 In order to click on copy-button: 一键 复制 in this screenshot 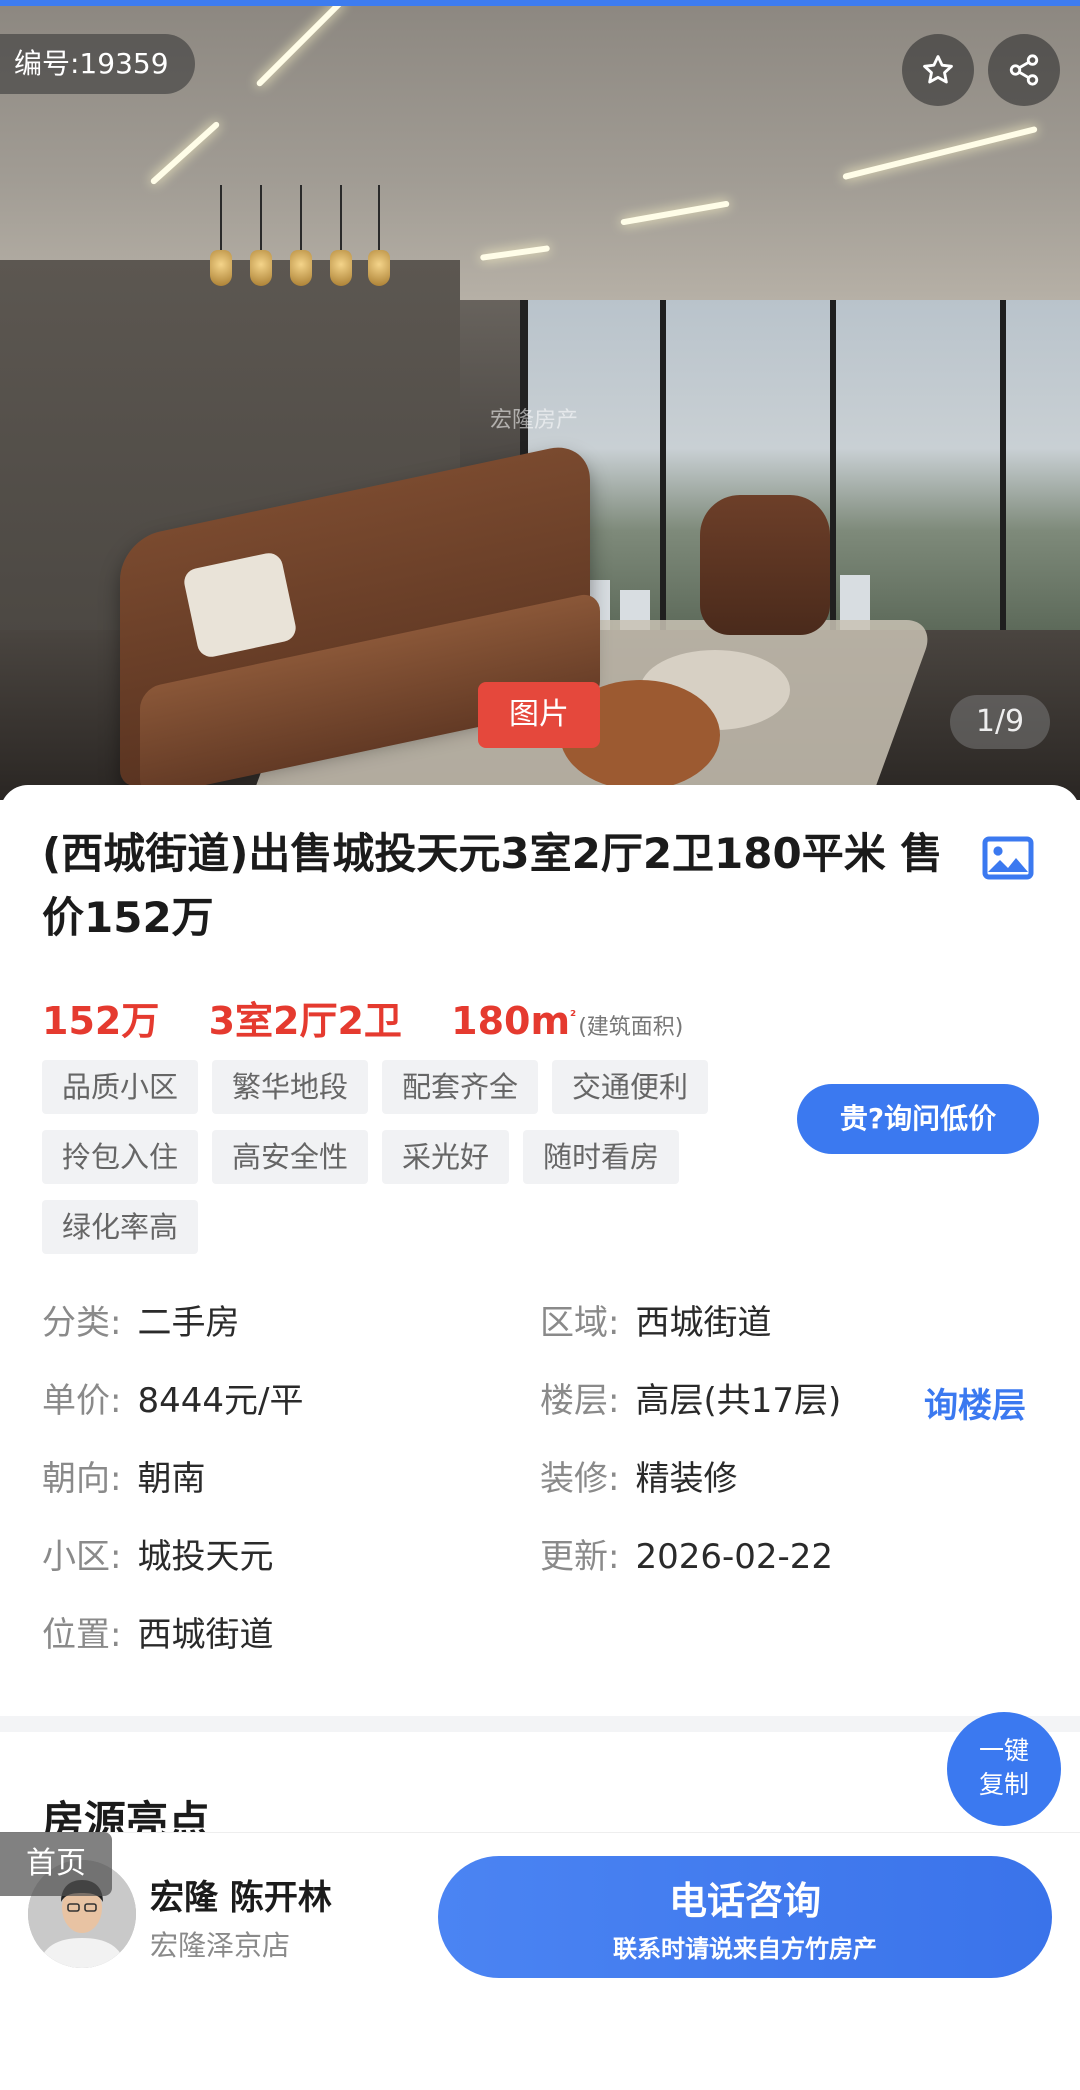, I will do `click(1004, 1769)`.